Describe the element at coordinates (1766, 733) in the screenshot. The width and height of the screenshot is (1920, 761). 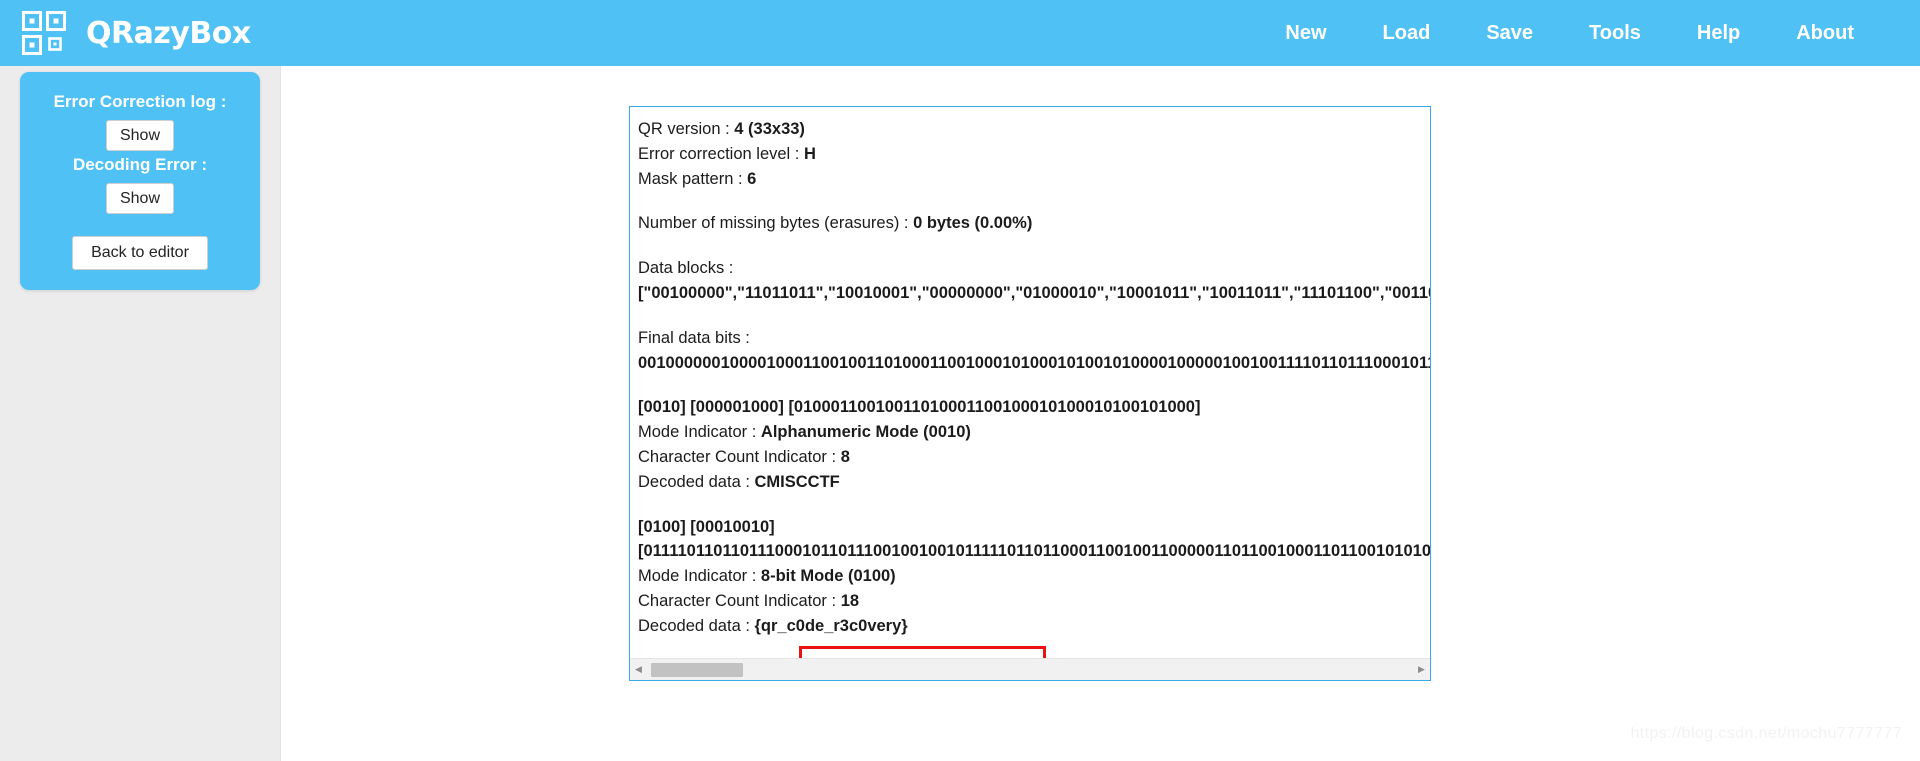
I see `watermark: https://blog.csdn.net/mochu7777777` at that location.